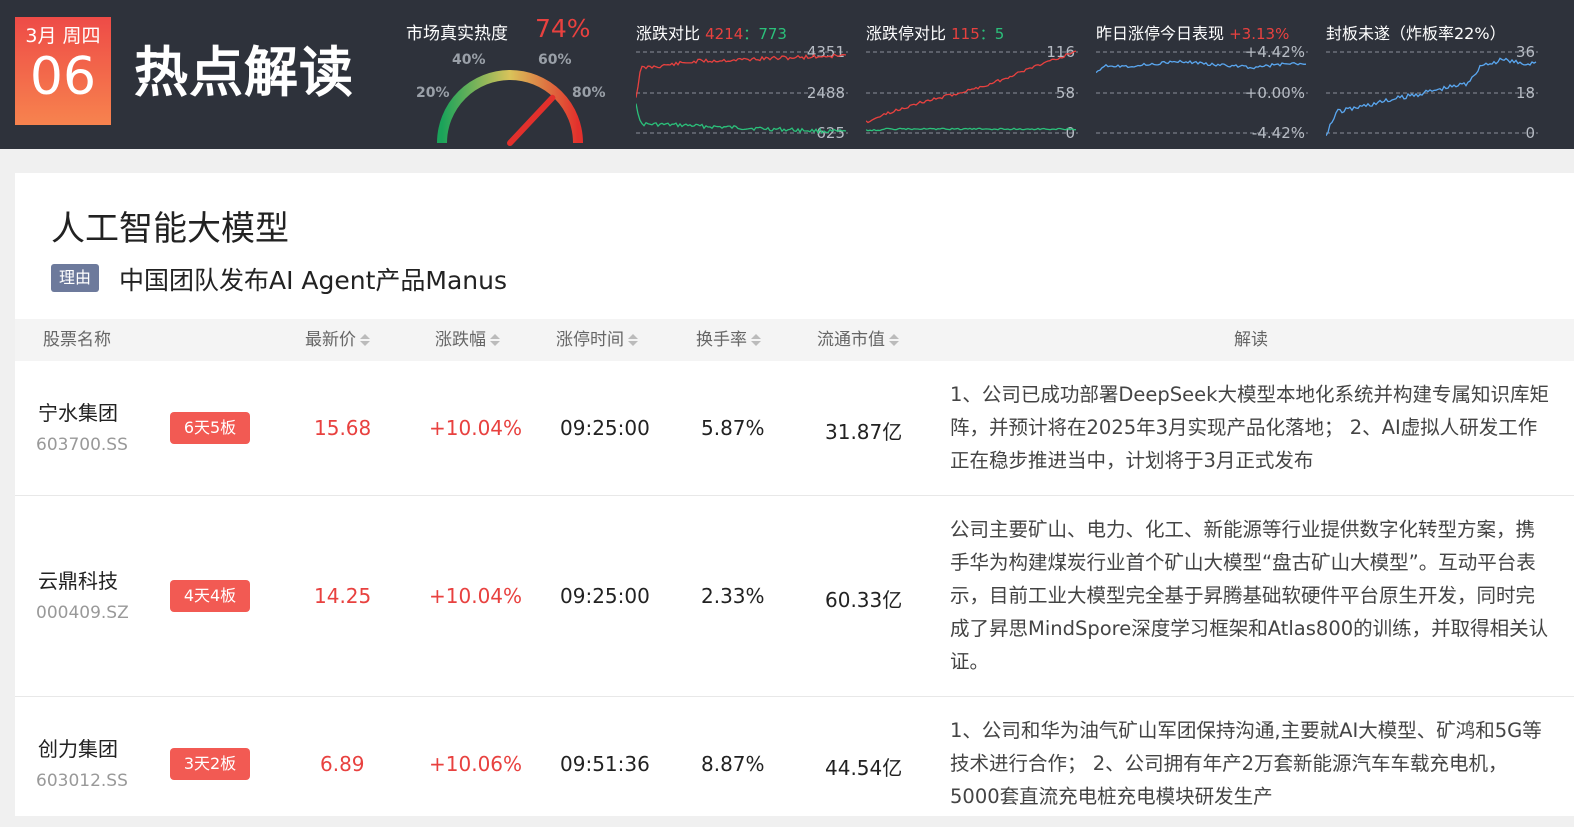  Describe the element at coordinates (794, 340) in the screenshot. I see `table-header: 股票名称 最新价 涨跌幅 涨停时间 换手率 流通市值 解读` at that location.